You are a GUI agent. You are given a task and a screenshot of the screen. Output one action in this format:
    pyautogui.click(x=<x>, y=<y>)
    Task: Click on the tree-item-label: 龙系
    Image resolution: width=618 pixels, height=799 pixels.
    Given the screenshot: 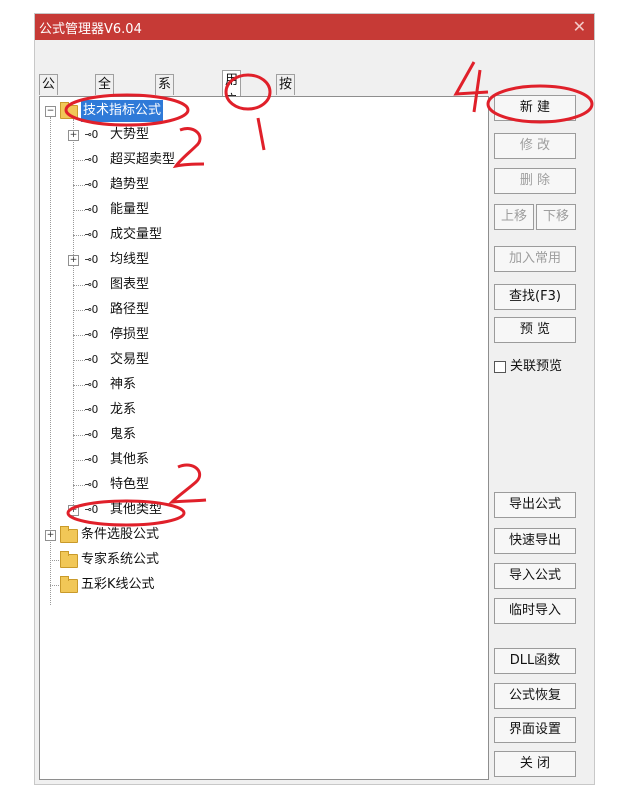 What is the action you would take?
    pyautogui.click(x=123, y=409)
    